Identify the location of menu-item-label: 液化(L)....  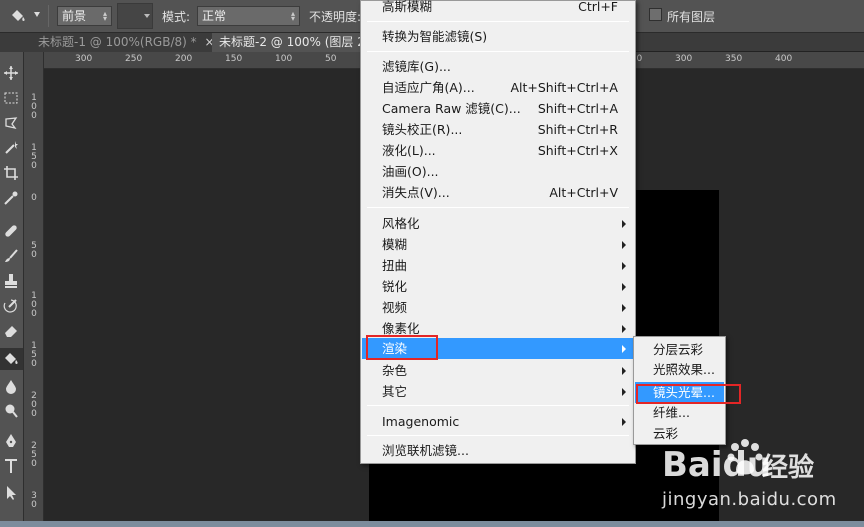
(409, 150).